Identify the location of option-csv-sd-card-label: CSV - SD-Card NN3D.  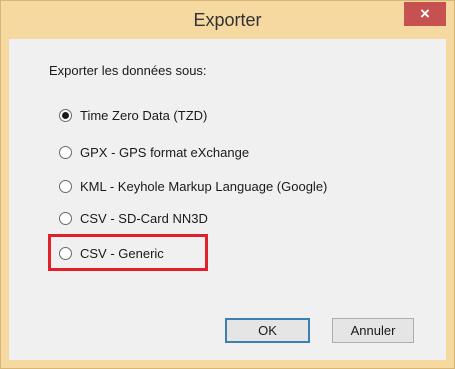
(144, 218).